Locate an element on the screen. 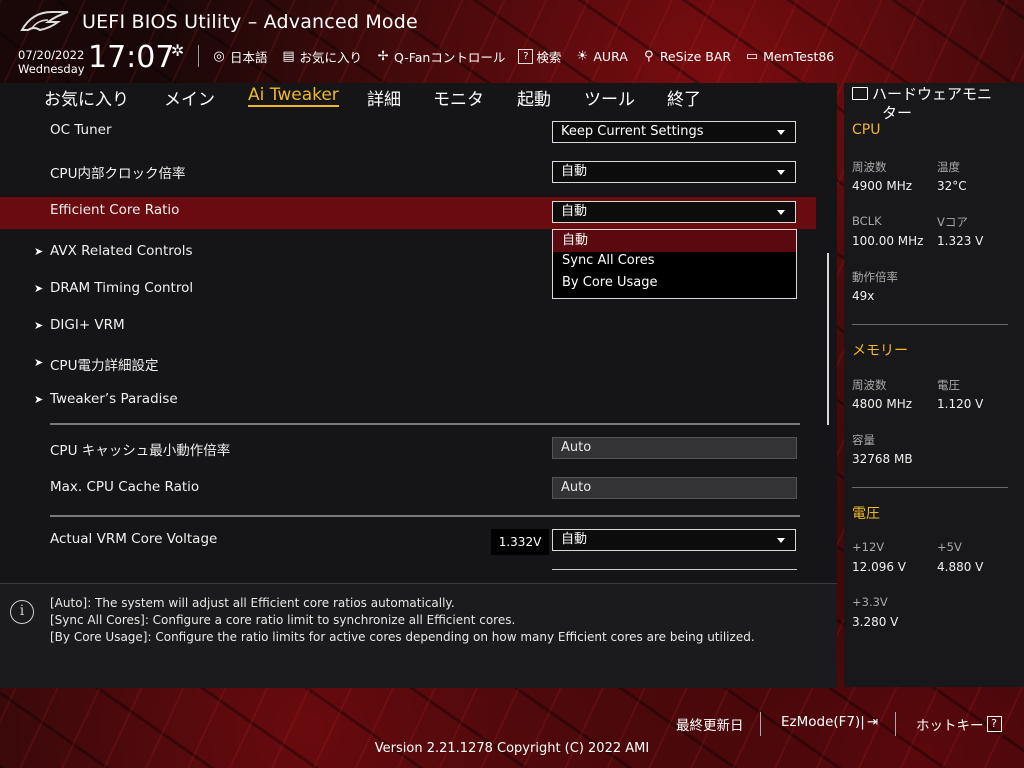 The image size is (1024, 768). v12-label: +12V is located at coordinates (868, 547).